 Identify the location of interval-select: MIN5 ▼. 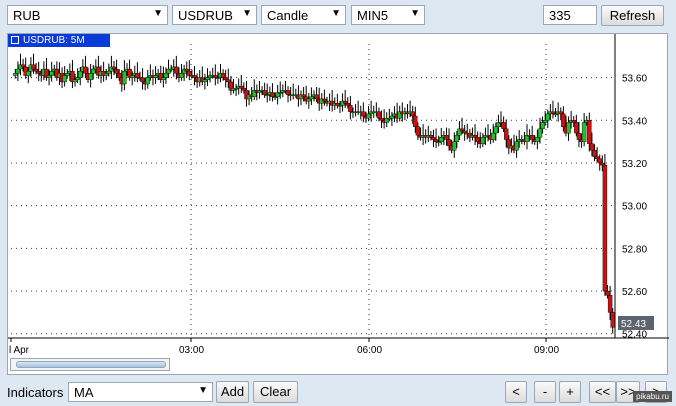
(388, 15).